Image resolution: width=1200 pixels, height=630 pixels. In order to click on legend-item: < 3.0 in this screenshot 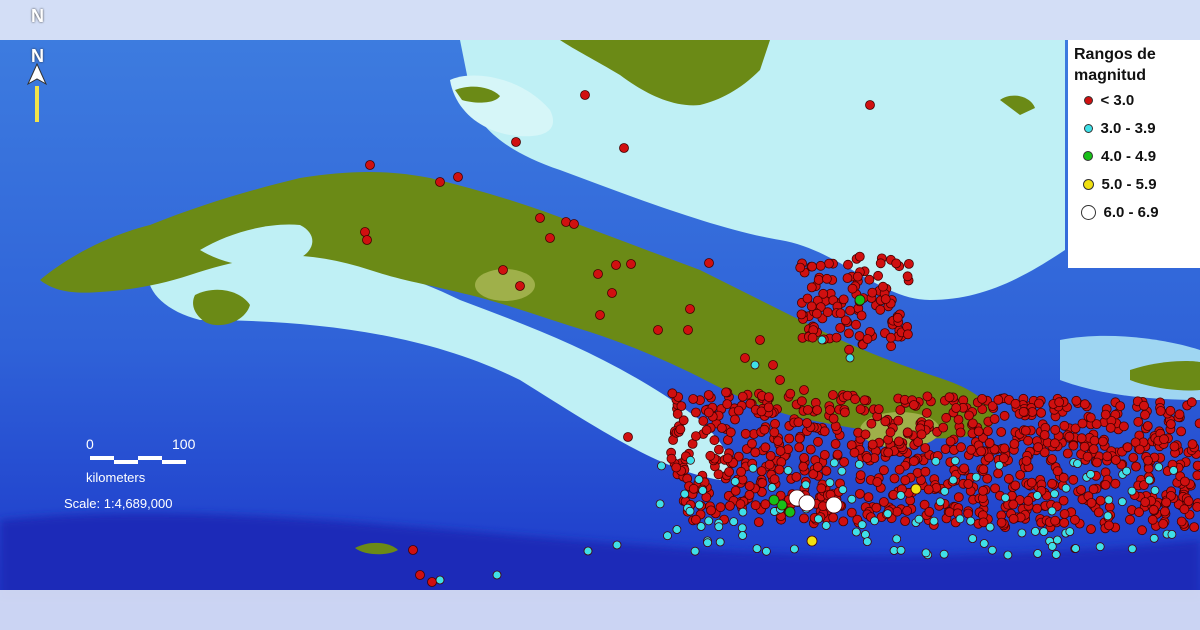, I will do `click(1137, 100)`.